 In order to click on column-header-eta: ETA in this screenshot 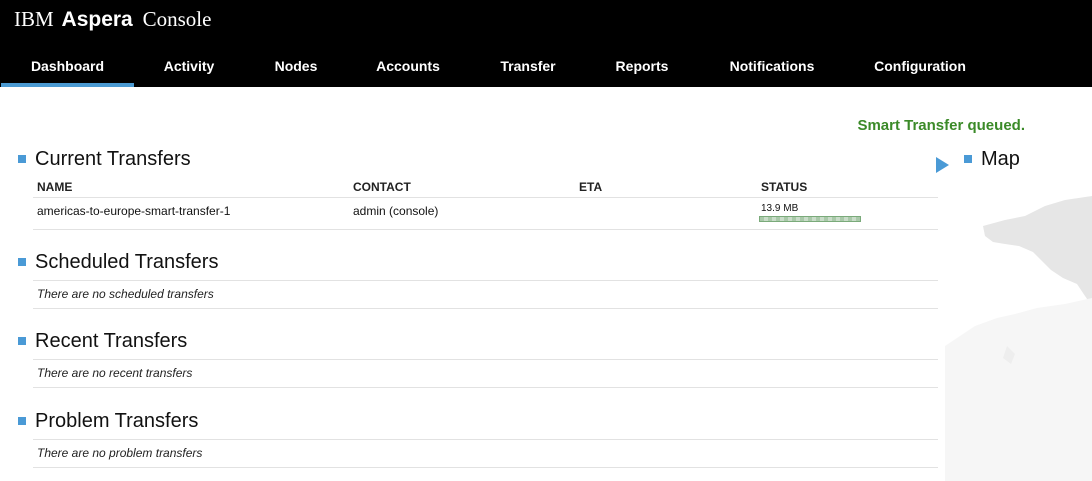, I will do `click(590, 187)`.